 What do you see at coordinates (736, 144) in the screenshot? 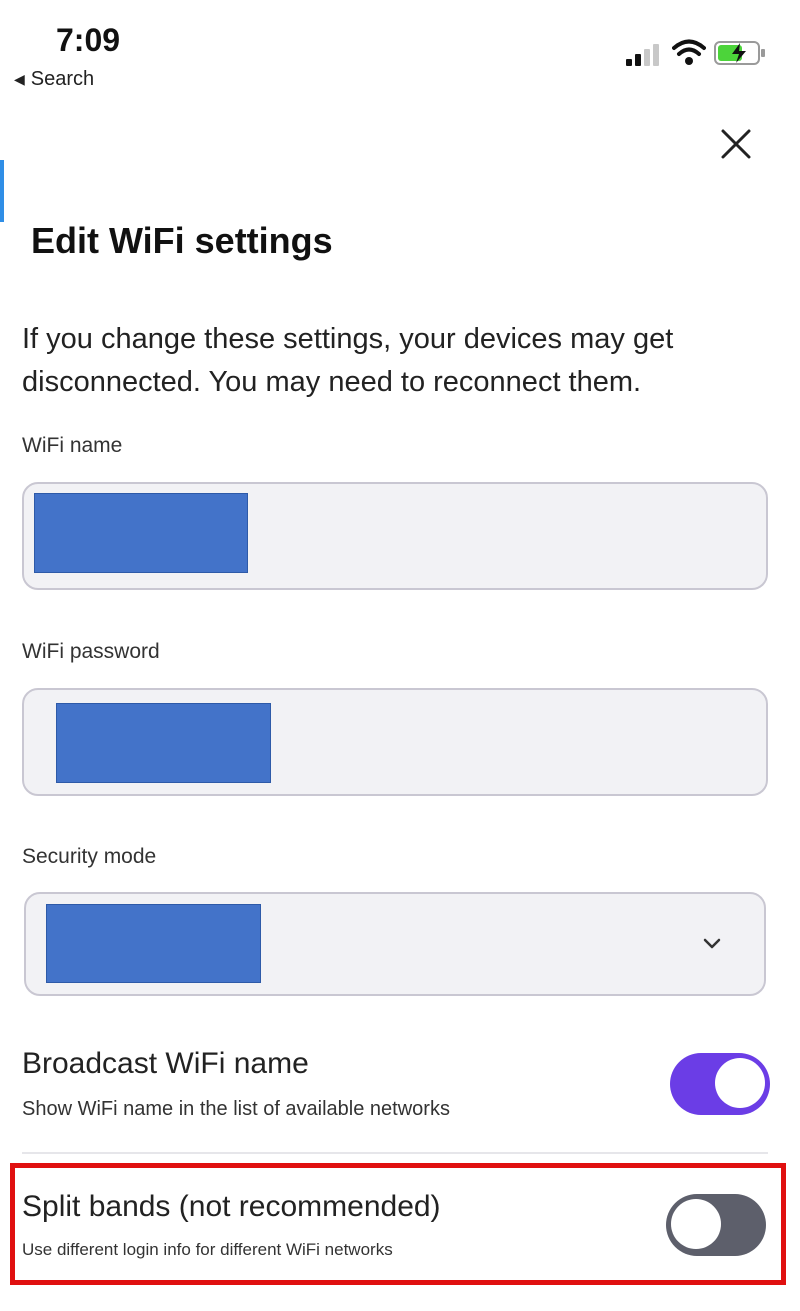
I see `close-icon` at bounding box center [736, 144].